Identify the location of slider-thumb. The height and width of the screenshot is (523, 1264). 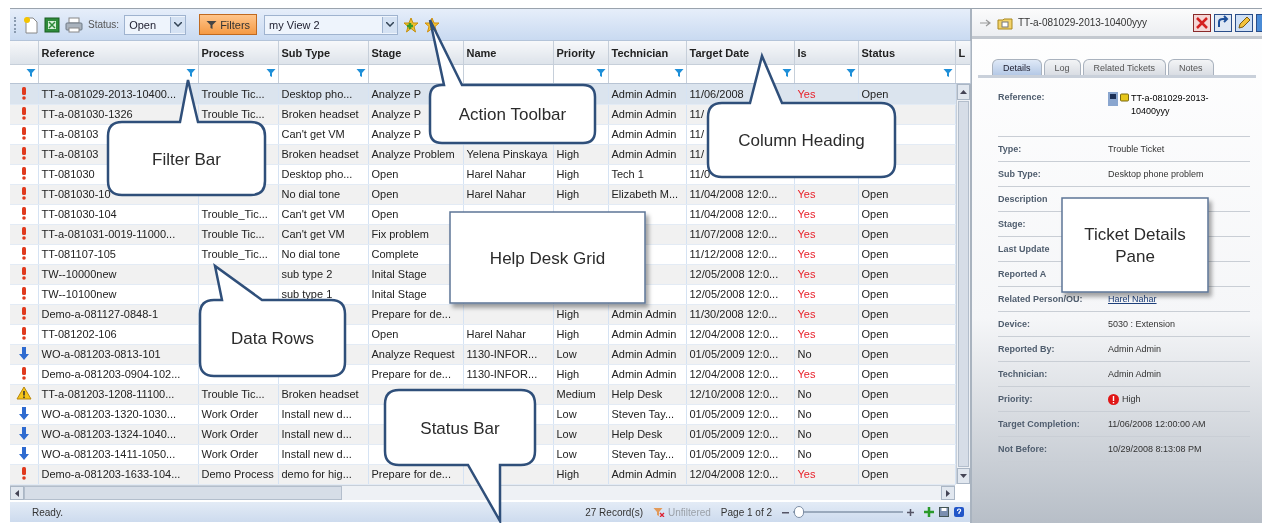
(798, 512).